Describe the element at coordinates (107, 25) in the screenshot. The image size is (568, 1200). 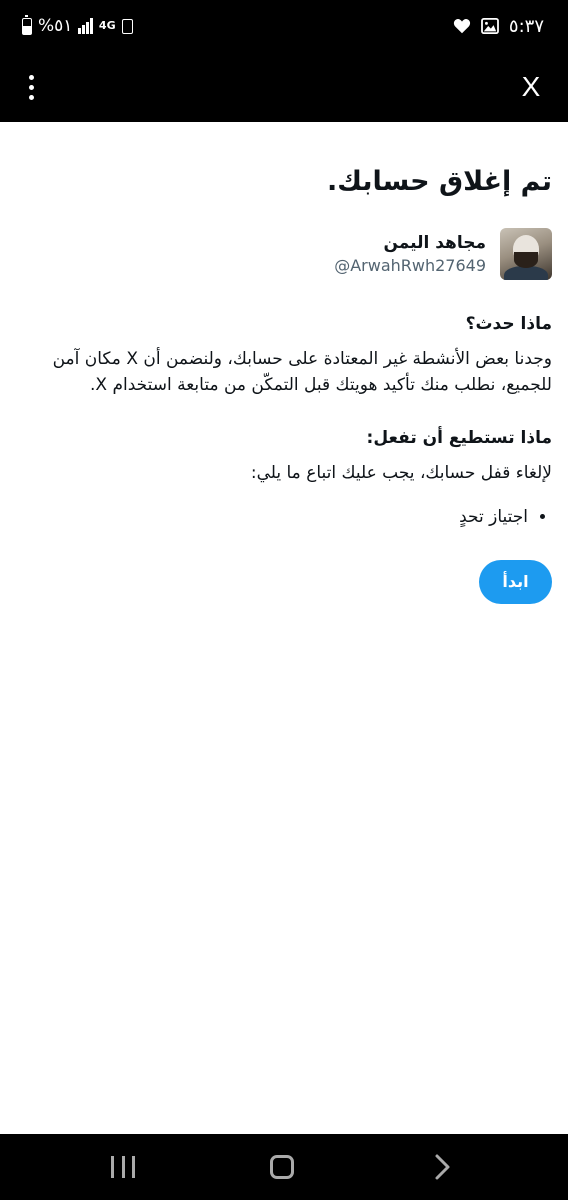
I see `4g-network-icon: 4G` at that location.